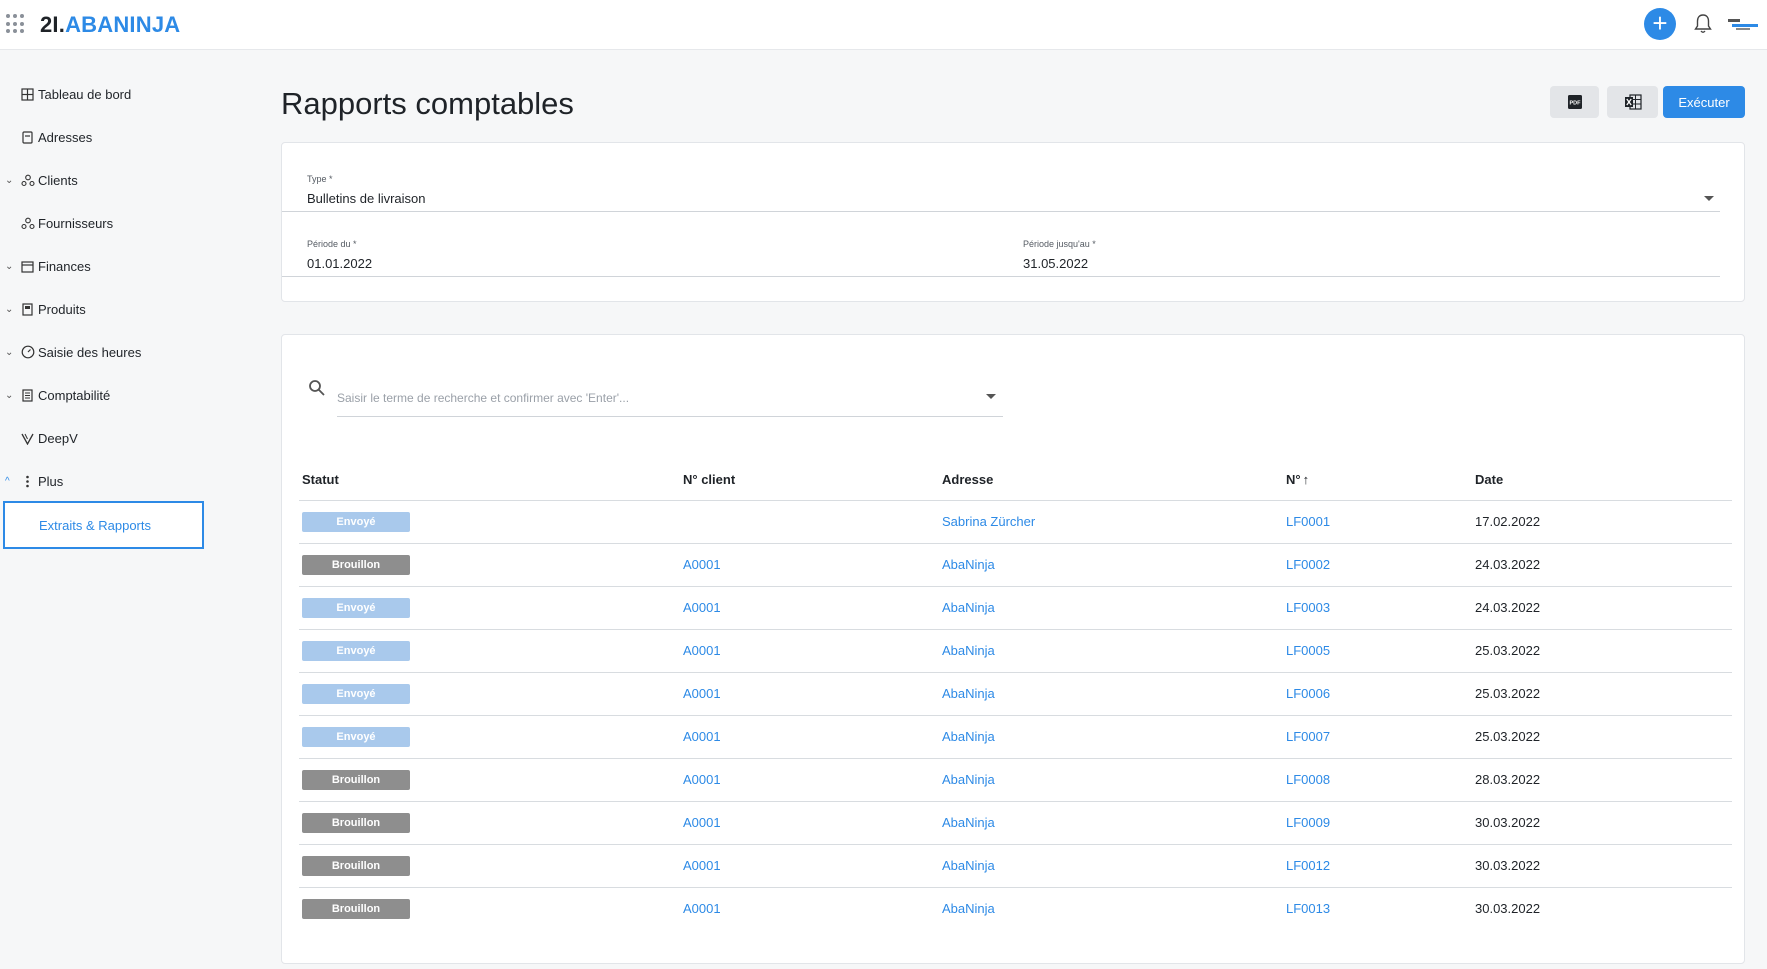  Describe the element at coordinates (1489, 479) in the screenshot. I see `column-header-date: Date` at that location.